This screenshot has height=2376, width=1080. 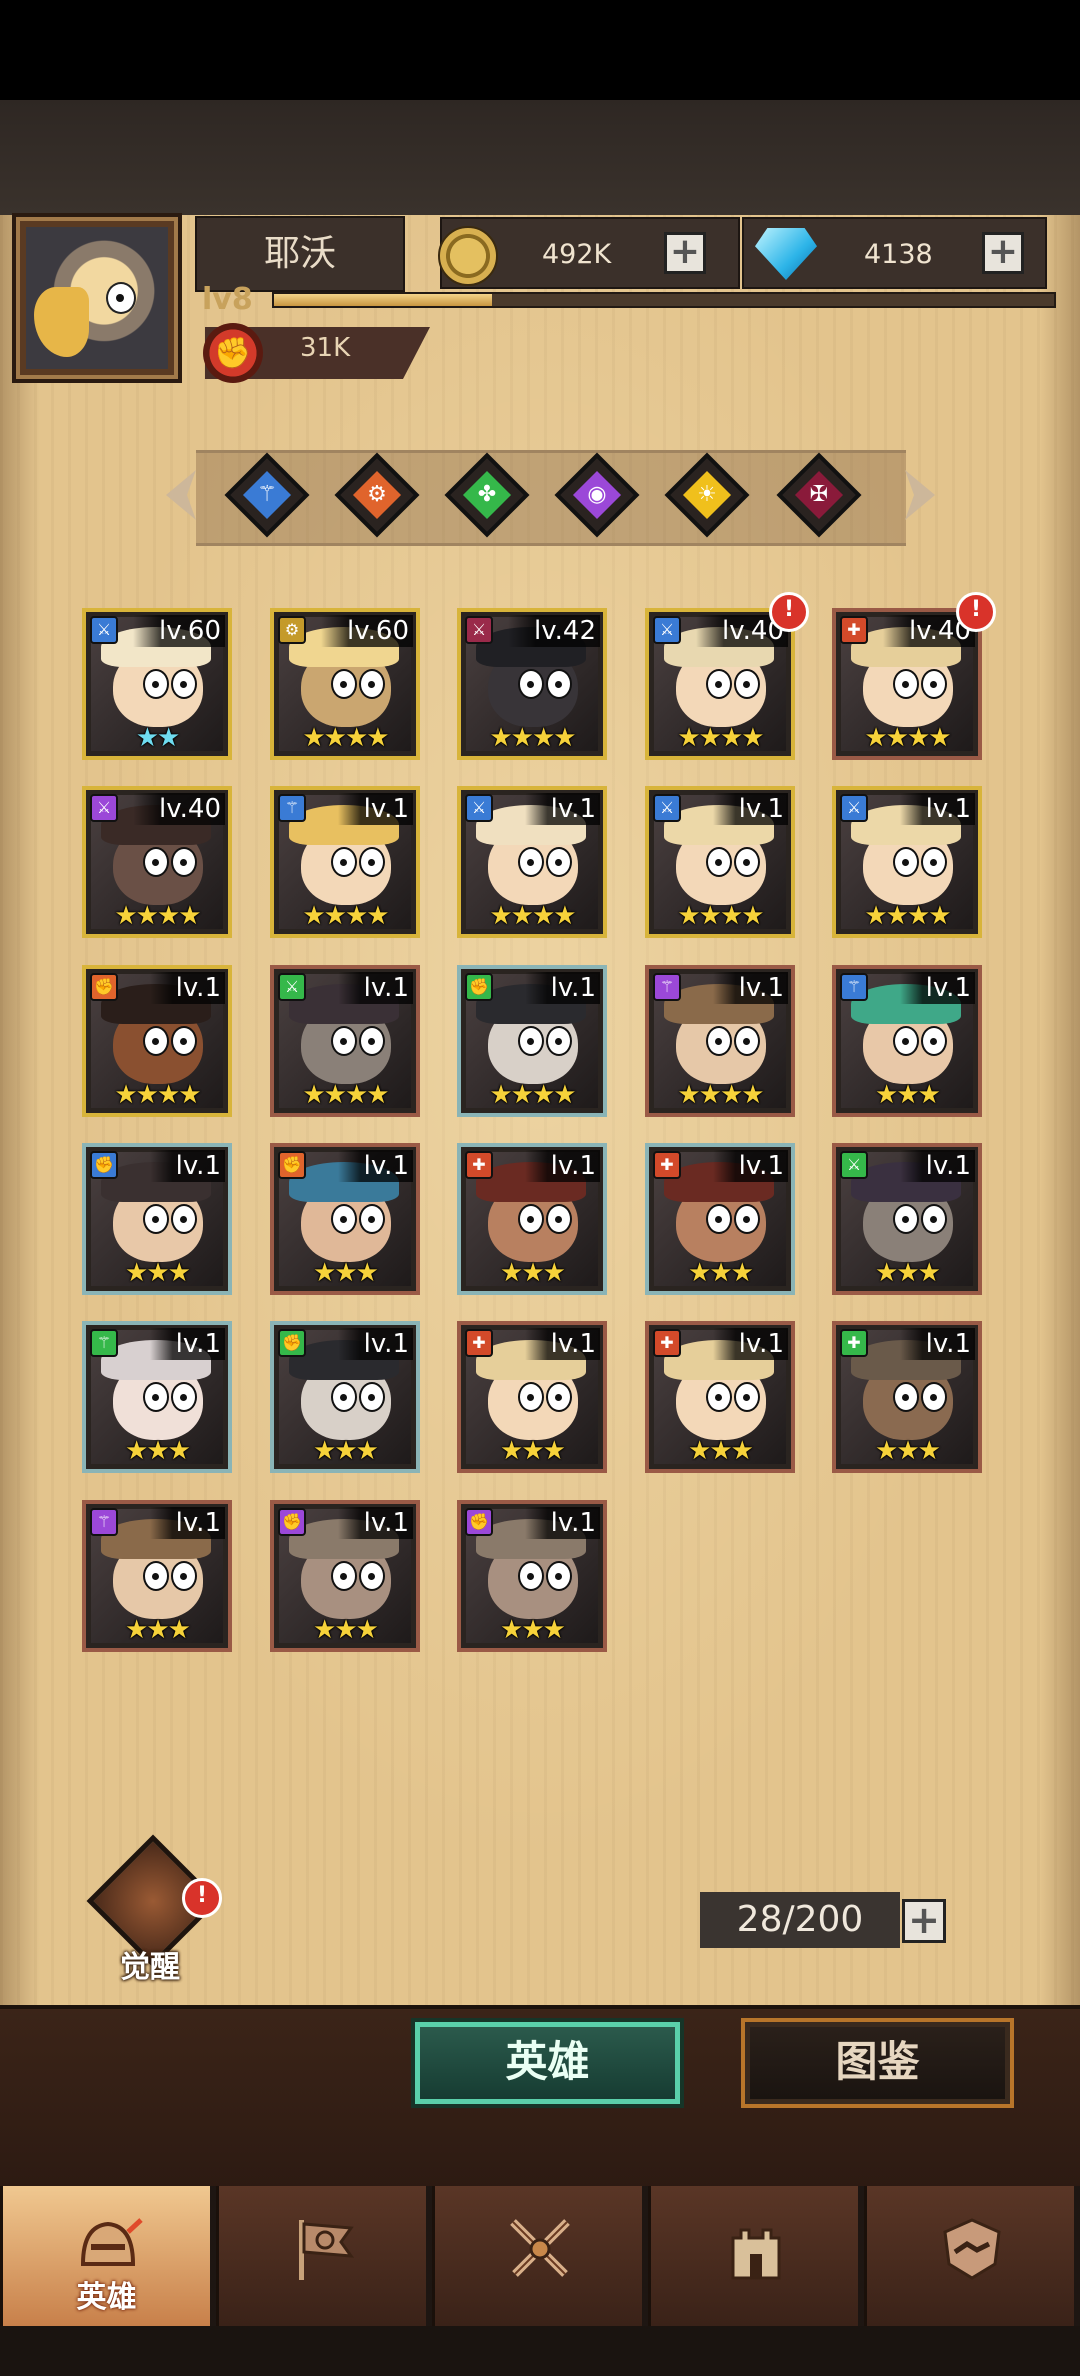 I want to click on player-avatar-frame, so click(x=97, y=298).